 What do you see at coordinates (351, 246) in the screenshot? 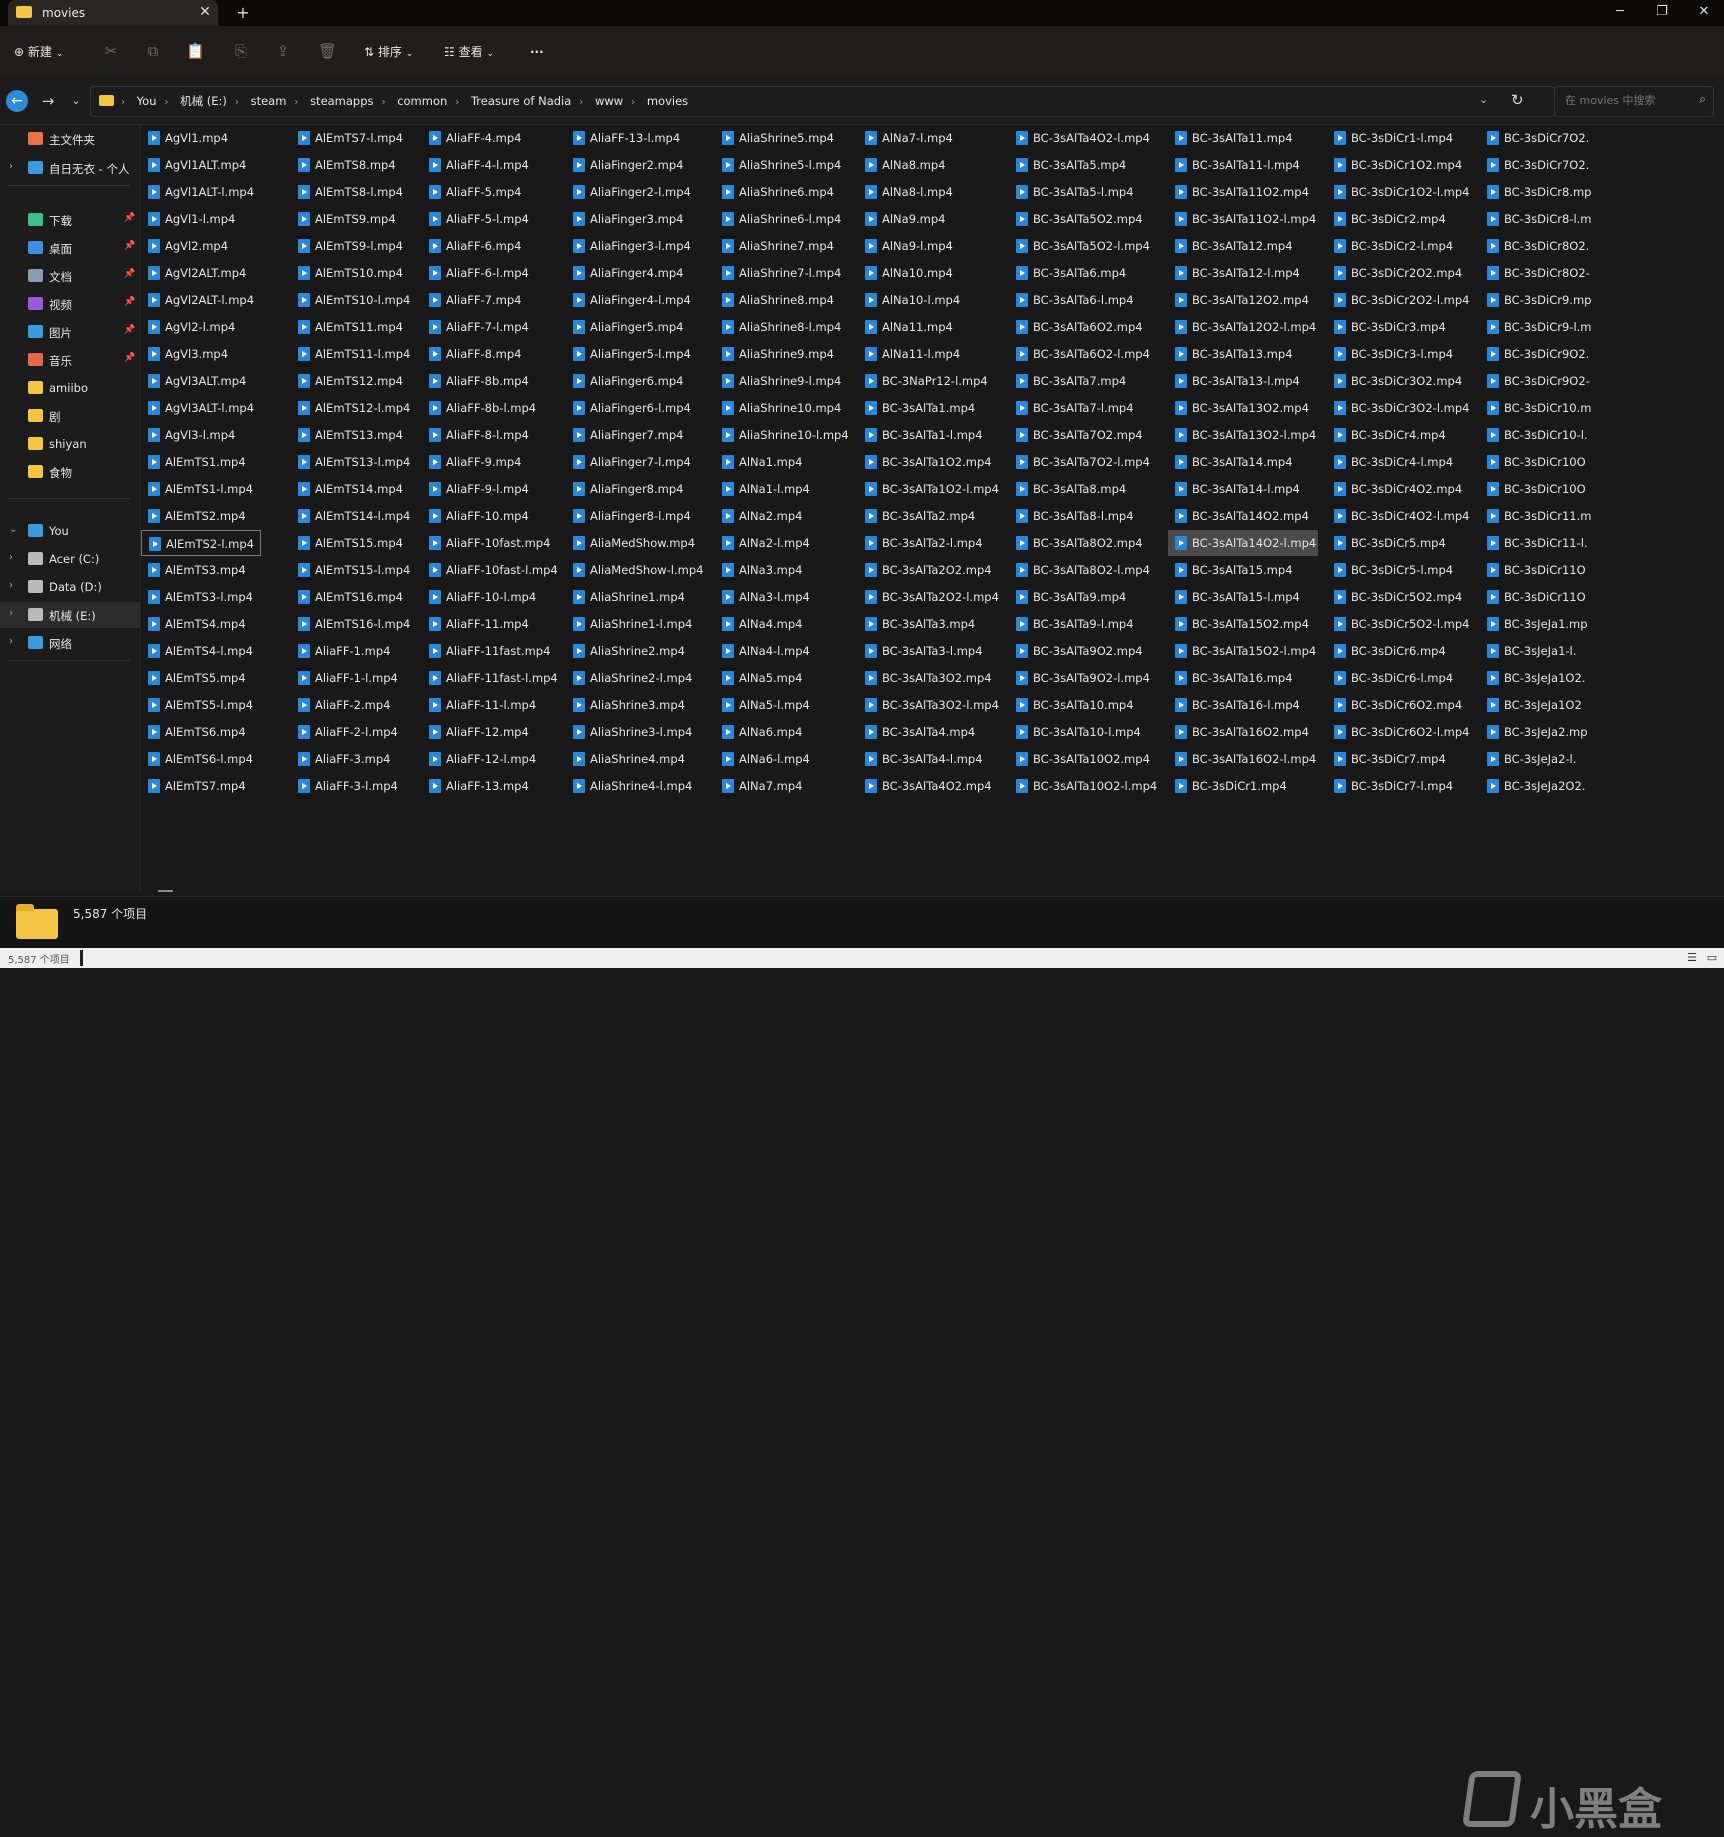
I see `file-item: AlEmTS9-l.mp4` at bounding box center [351, 246].